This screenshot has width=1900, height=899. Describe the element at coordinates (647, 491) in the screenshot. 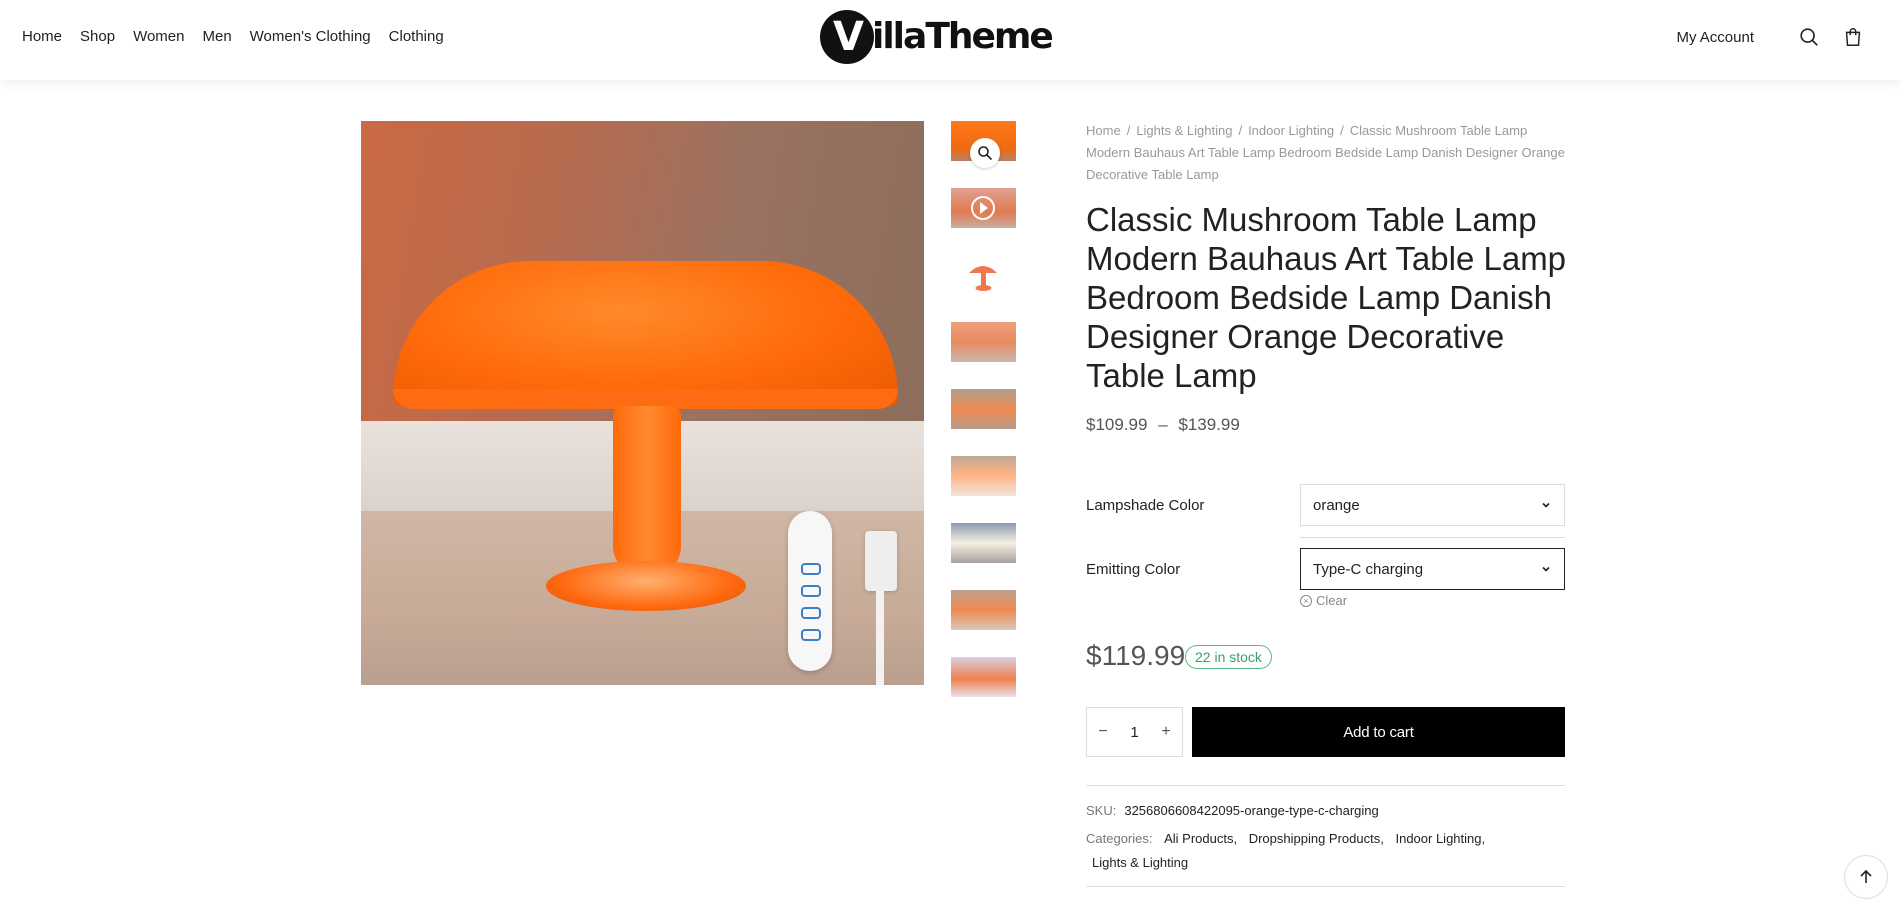

I see `lamp-stem` at that location.